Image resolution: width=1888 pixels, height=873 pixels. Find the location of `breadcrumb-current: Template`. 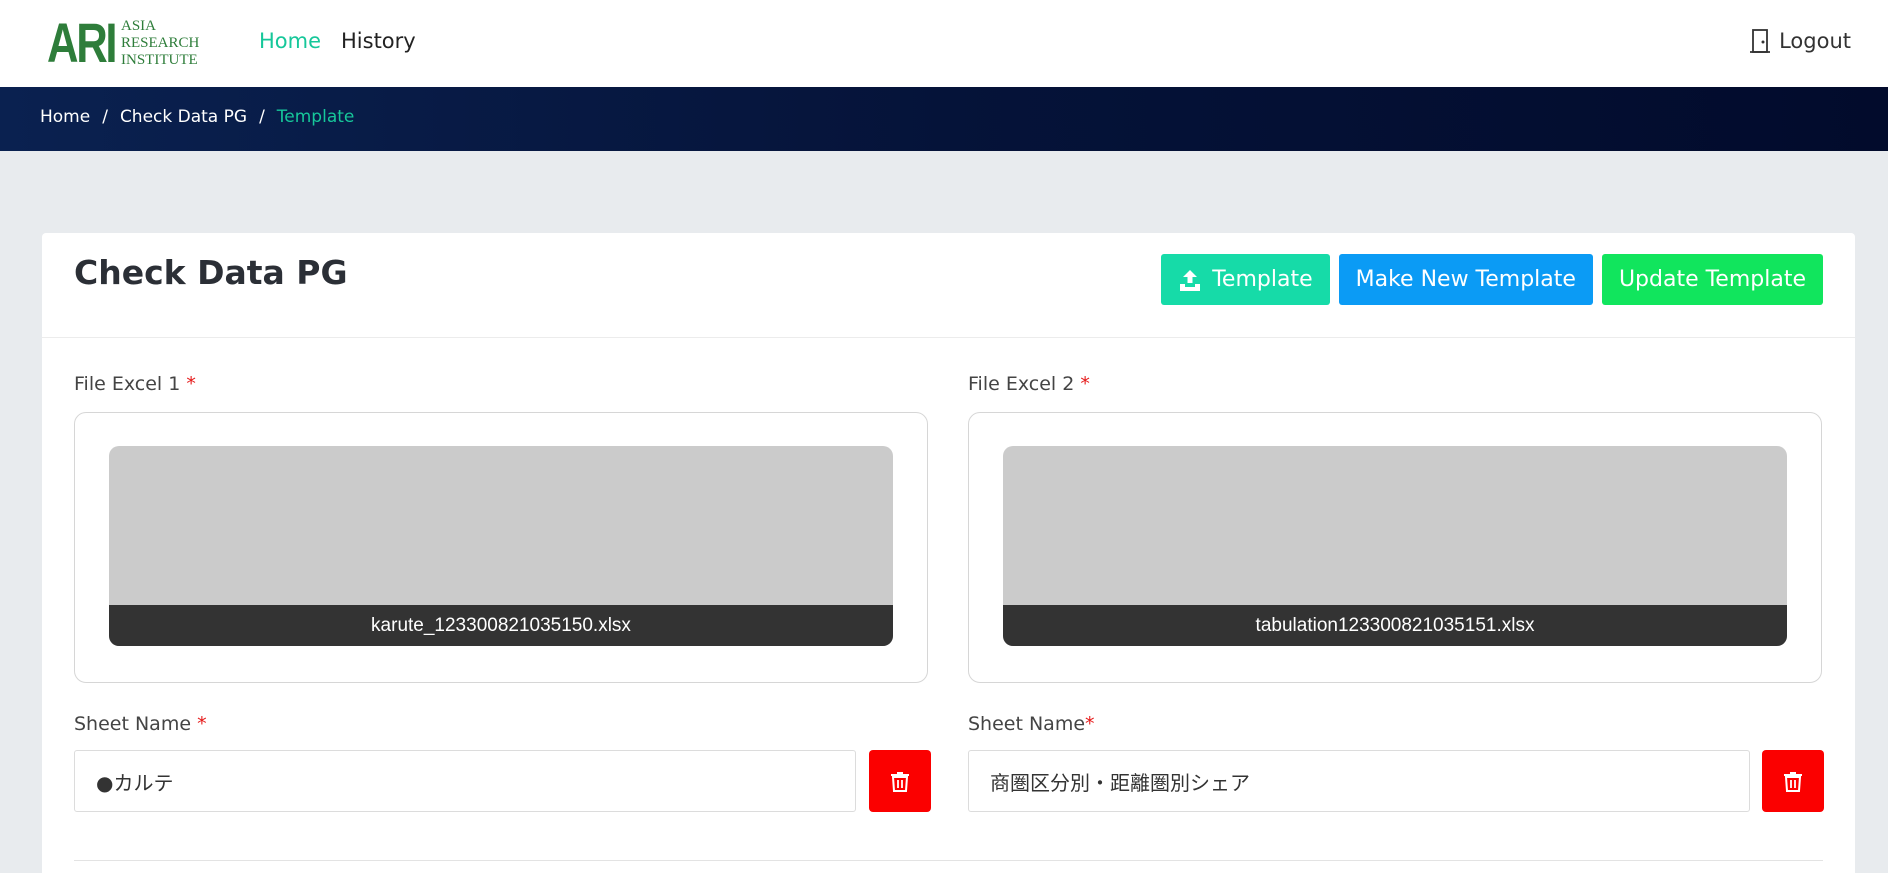

breadcrumb-current: Template is located at coordinates (315, 117).